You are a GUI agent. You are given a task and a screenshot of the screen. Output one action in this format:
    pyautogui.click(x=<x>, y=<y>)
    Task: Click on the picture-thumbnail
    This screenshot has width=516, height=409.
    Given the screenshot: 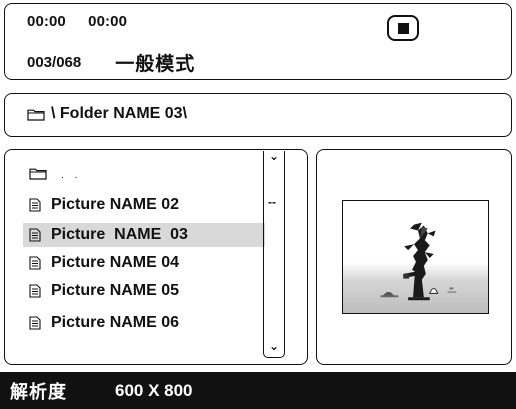 What is the action you would take?
    pyautogui.click(x=415, y=257)
    